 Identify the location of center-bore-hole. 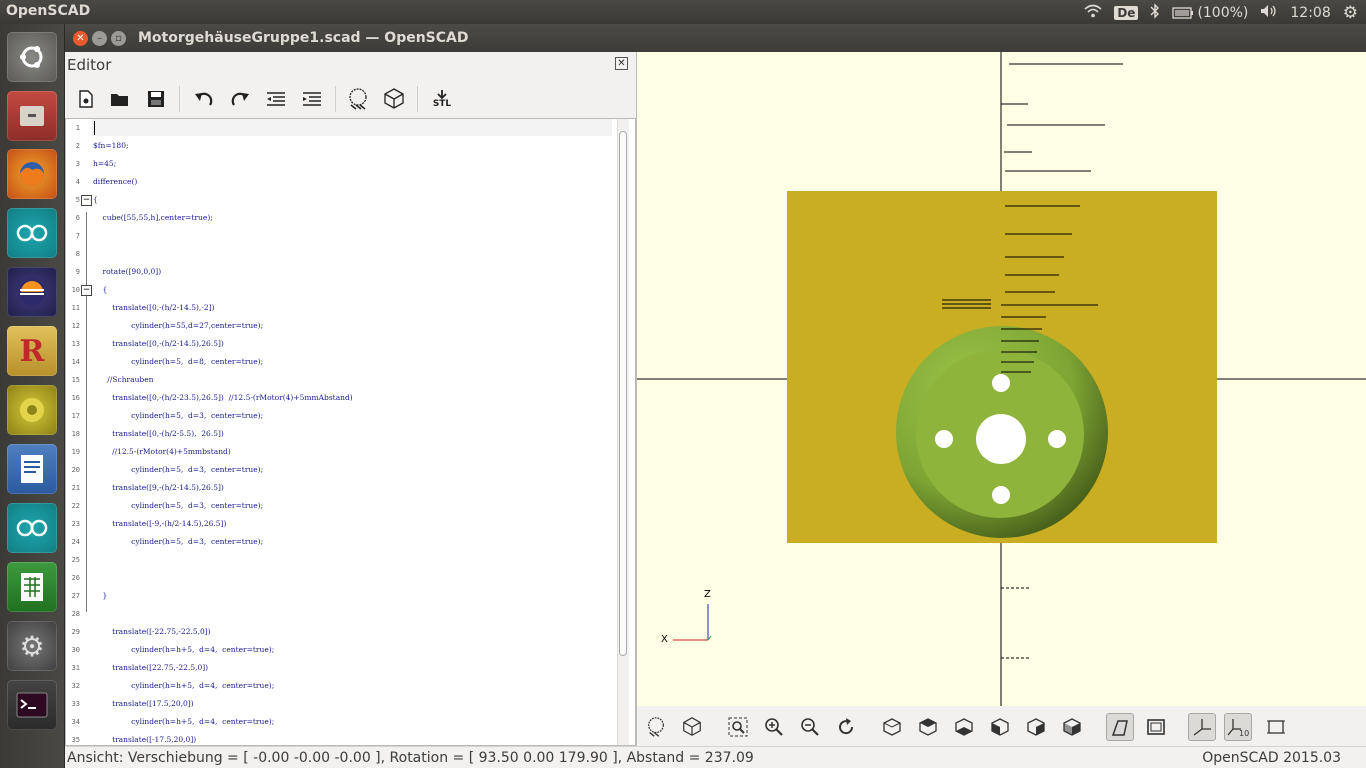
(1001, 439).